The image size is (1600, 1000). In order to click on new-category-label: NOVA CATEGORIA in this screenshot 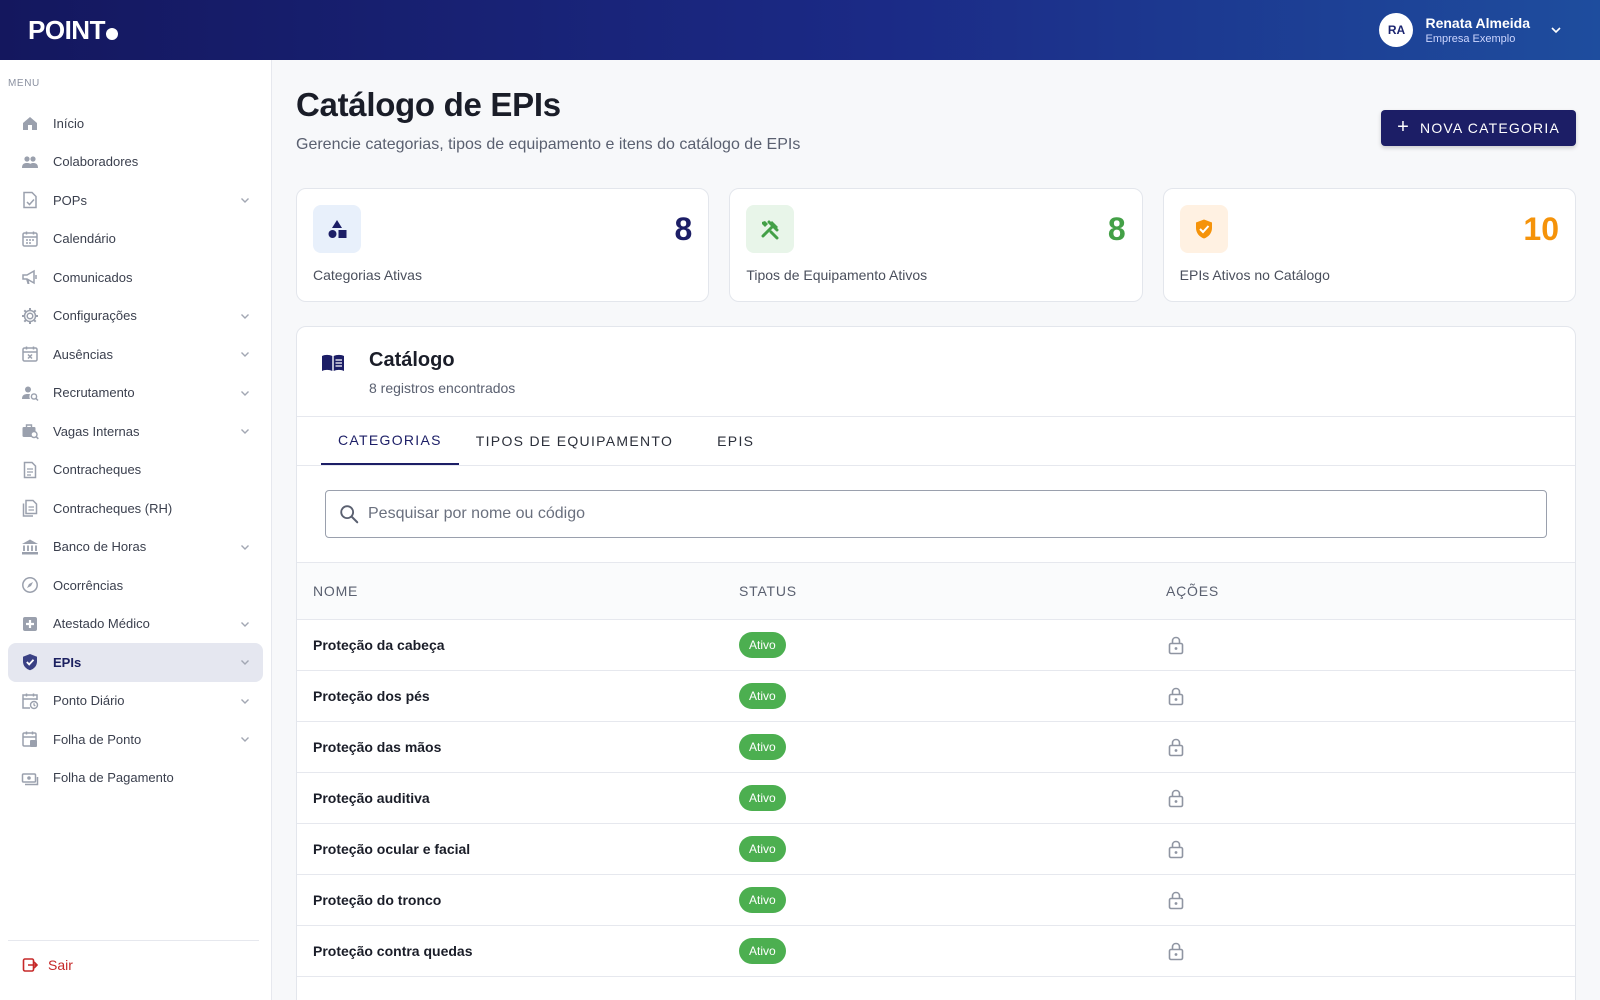, I will do `click(1490, 128)`.